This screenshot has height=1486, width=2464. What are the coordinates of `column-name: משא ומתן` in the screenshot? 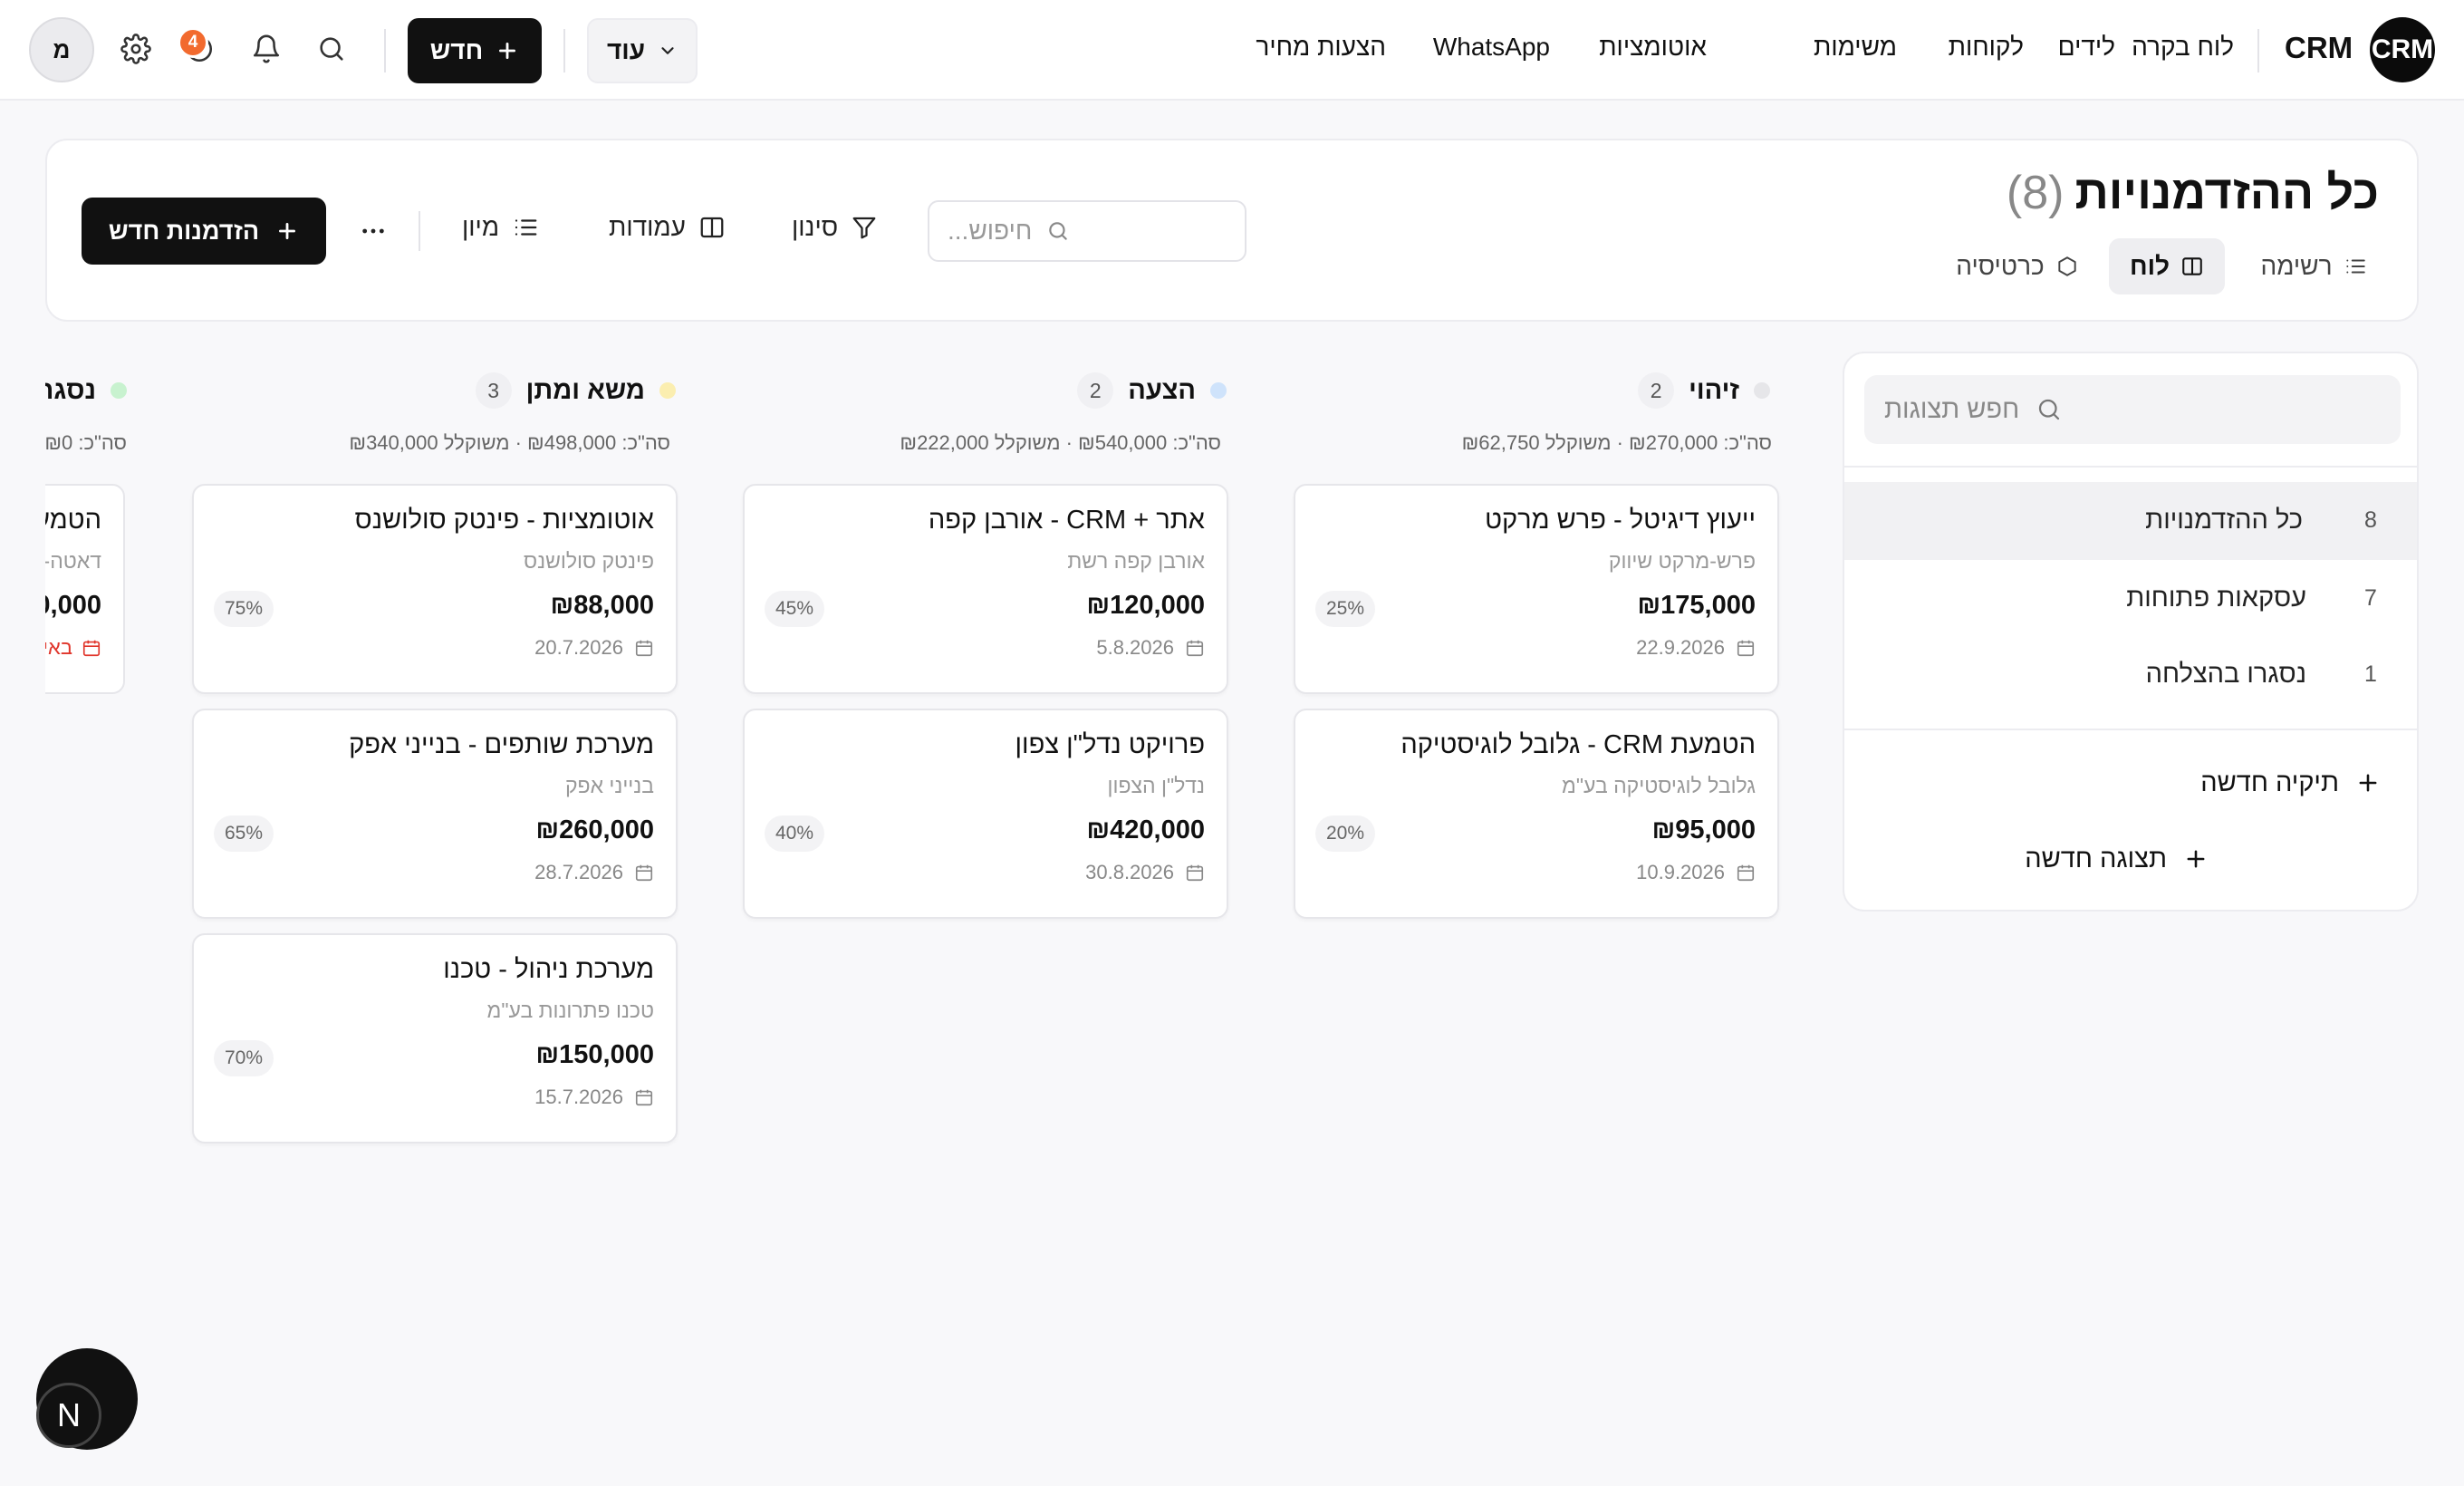 It's located at (585, 390).